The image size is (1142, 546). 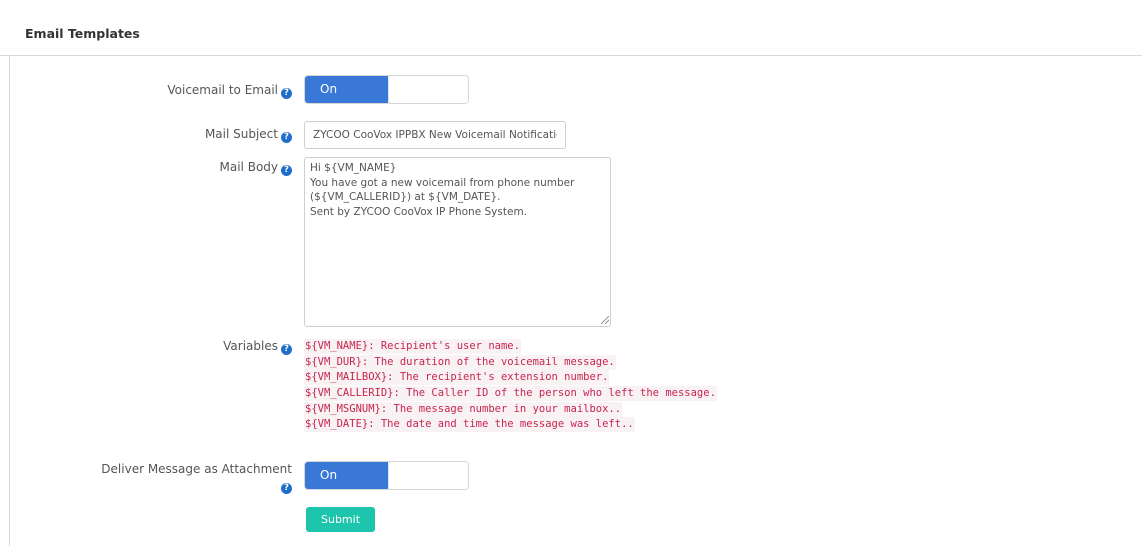 I want to click on mail-subject-label: Mail Subject?, so click(x=248, y=134).